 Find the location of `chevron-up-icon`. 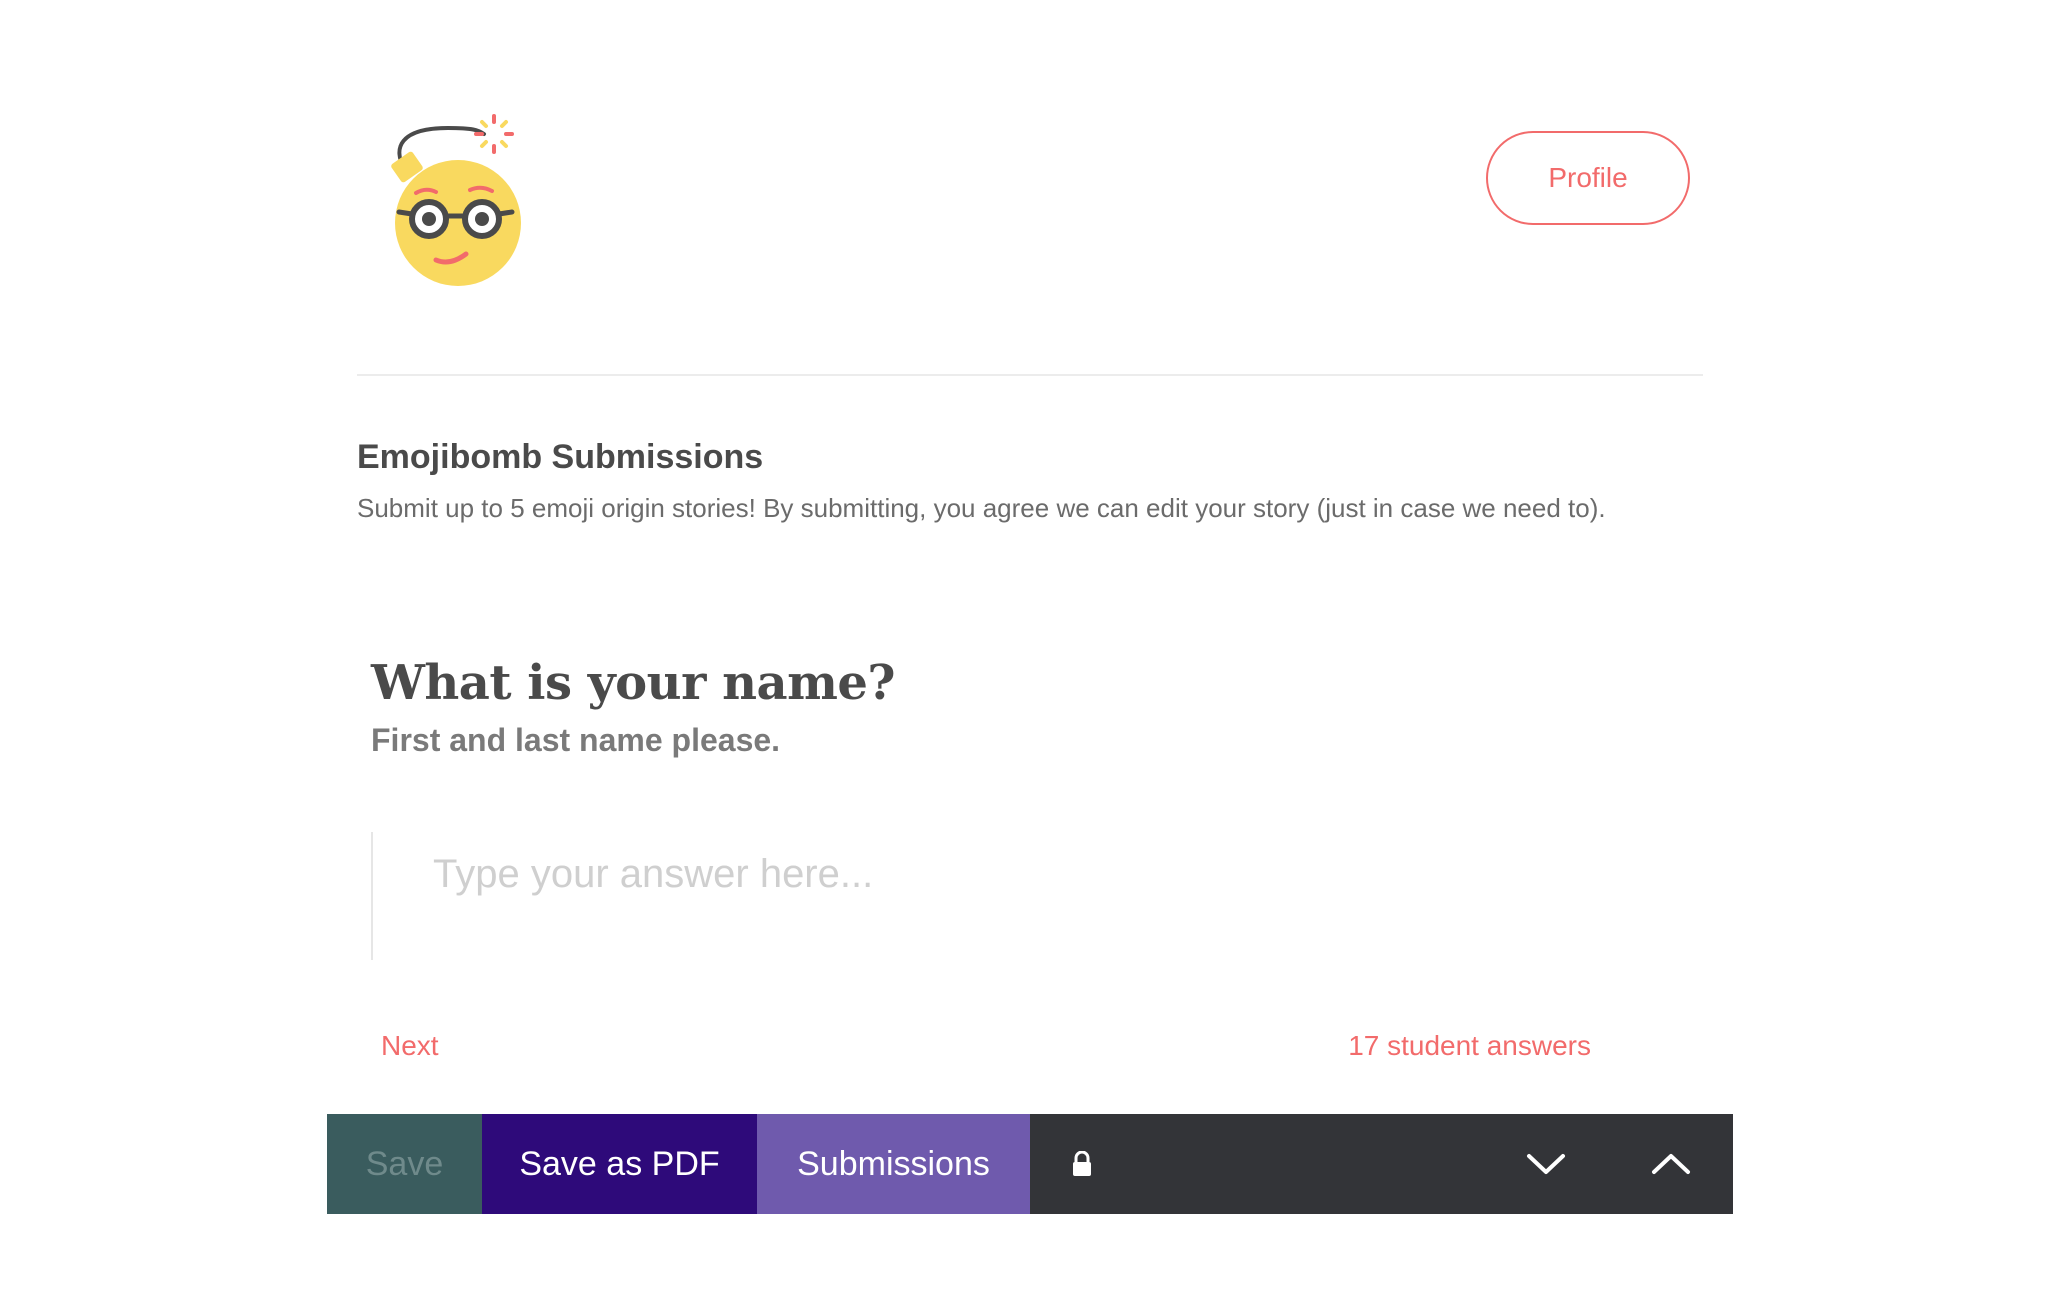

chevron-up-icon is located at coordinates (1671, 1164).